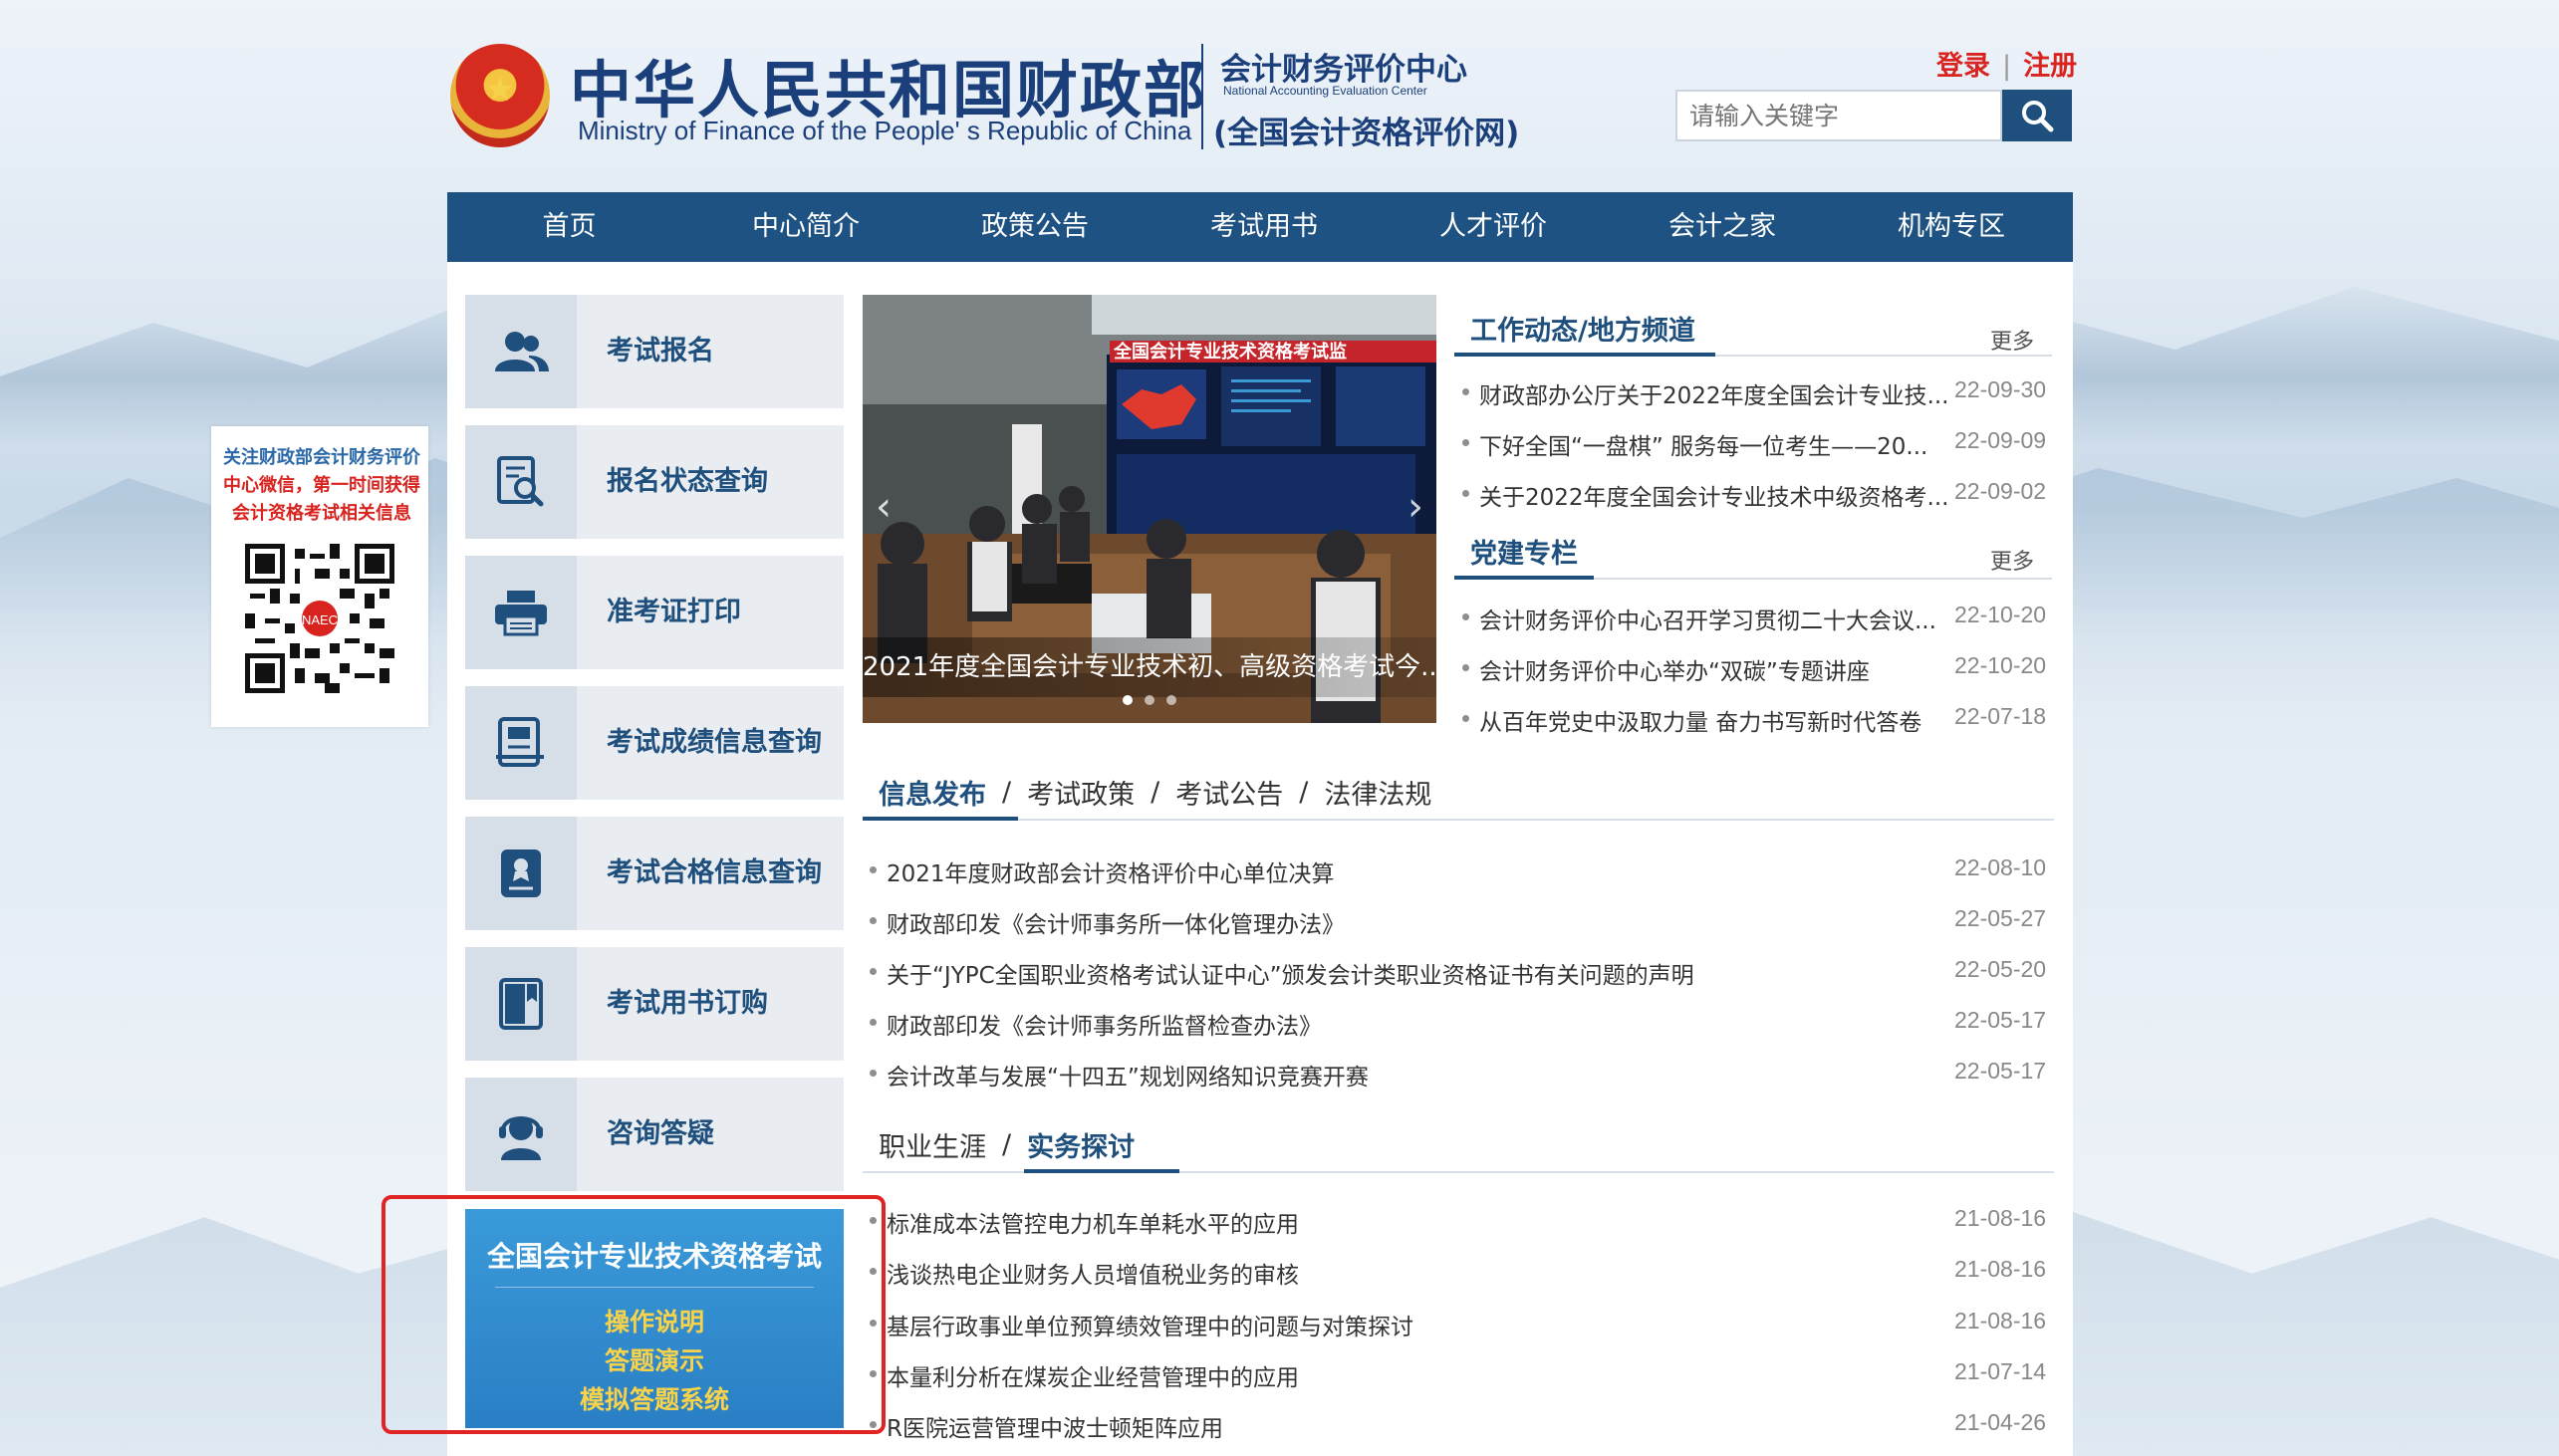  I want to click on center-name: 会计财务评价中心, so click(1343, 70).